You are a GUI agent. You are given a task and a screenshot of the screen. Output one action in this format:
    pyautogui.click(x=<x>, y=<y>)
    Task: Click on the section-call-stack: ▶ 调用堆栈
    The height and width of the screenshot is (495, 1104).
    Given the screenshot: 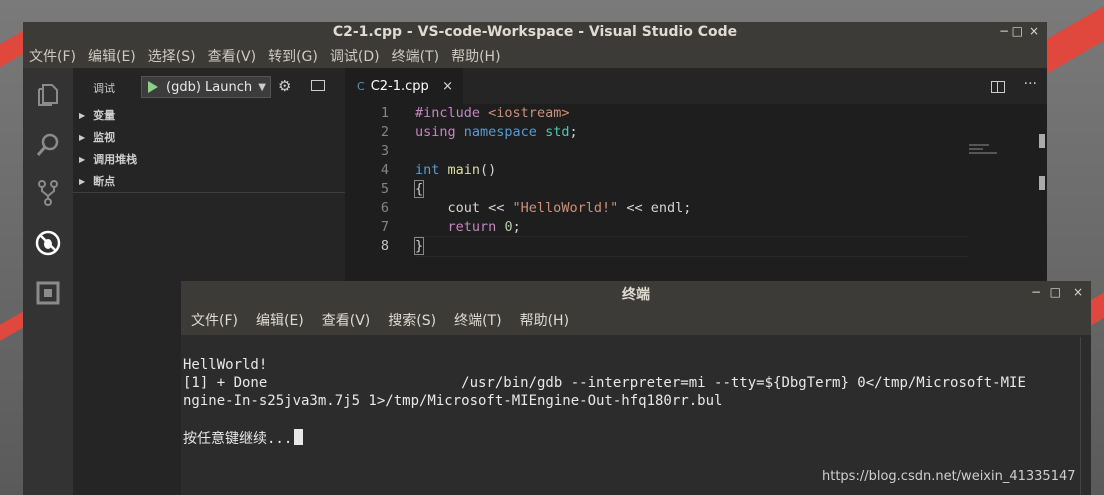 What is the action you would take?
    pyautogui.click(x=209, y=159)
    